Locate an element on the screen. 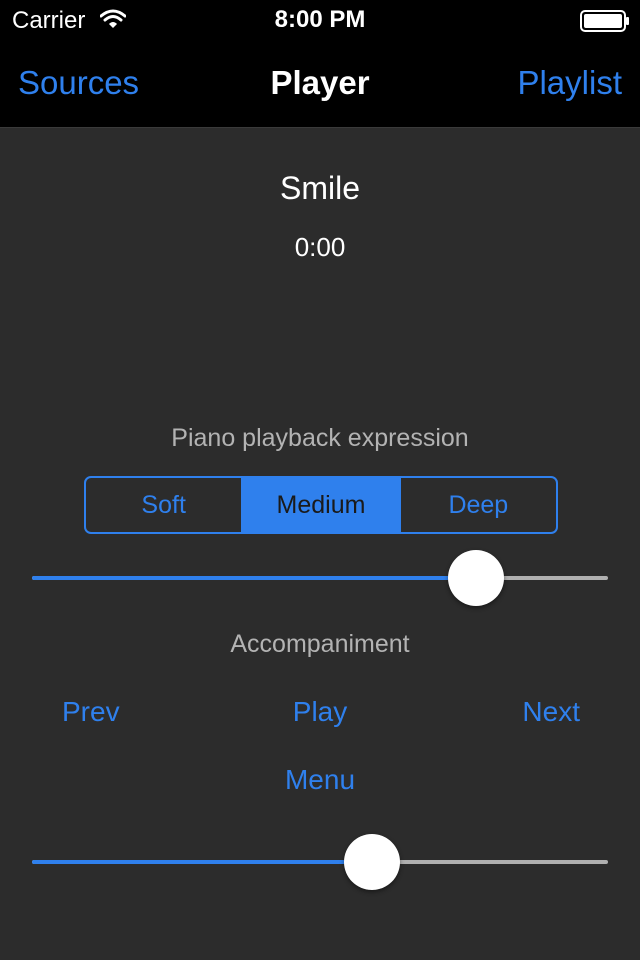 The image size is (640, 960). status-bar: Carrier 8:00 PM is located at coordinates (320, 20).